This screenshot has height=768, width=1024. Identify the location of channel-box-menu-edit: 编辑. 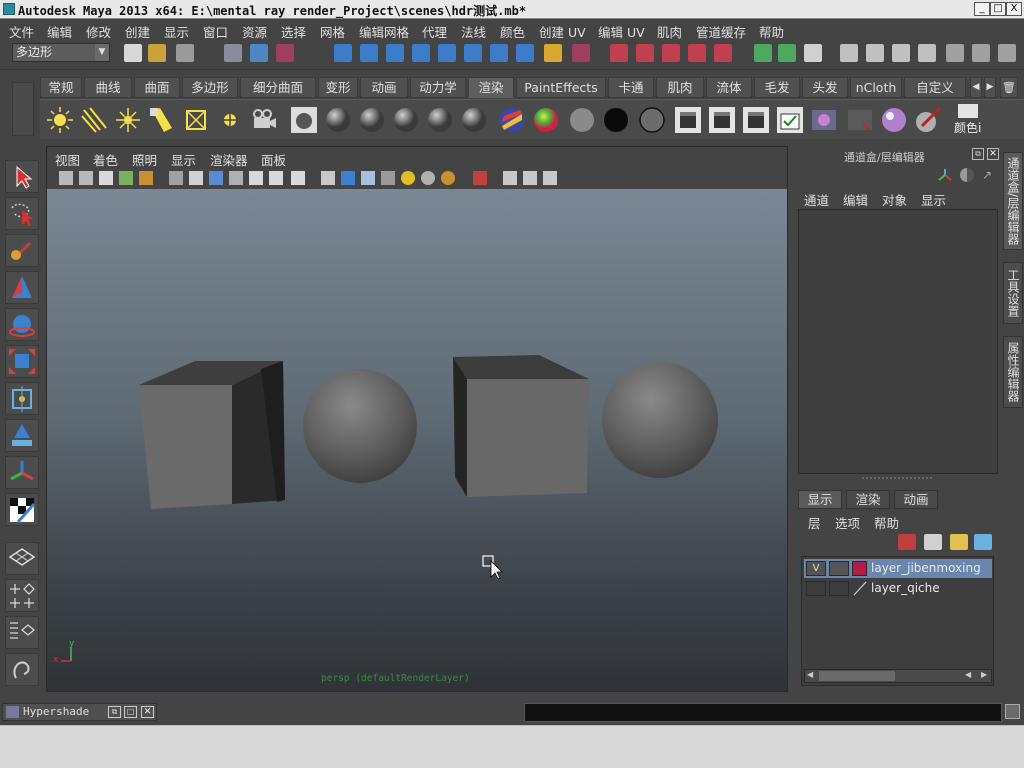
(855, 199).